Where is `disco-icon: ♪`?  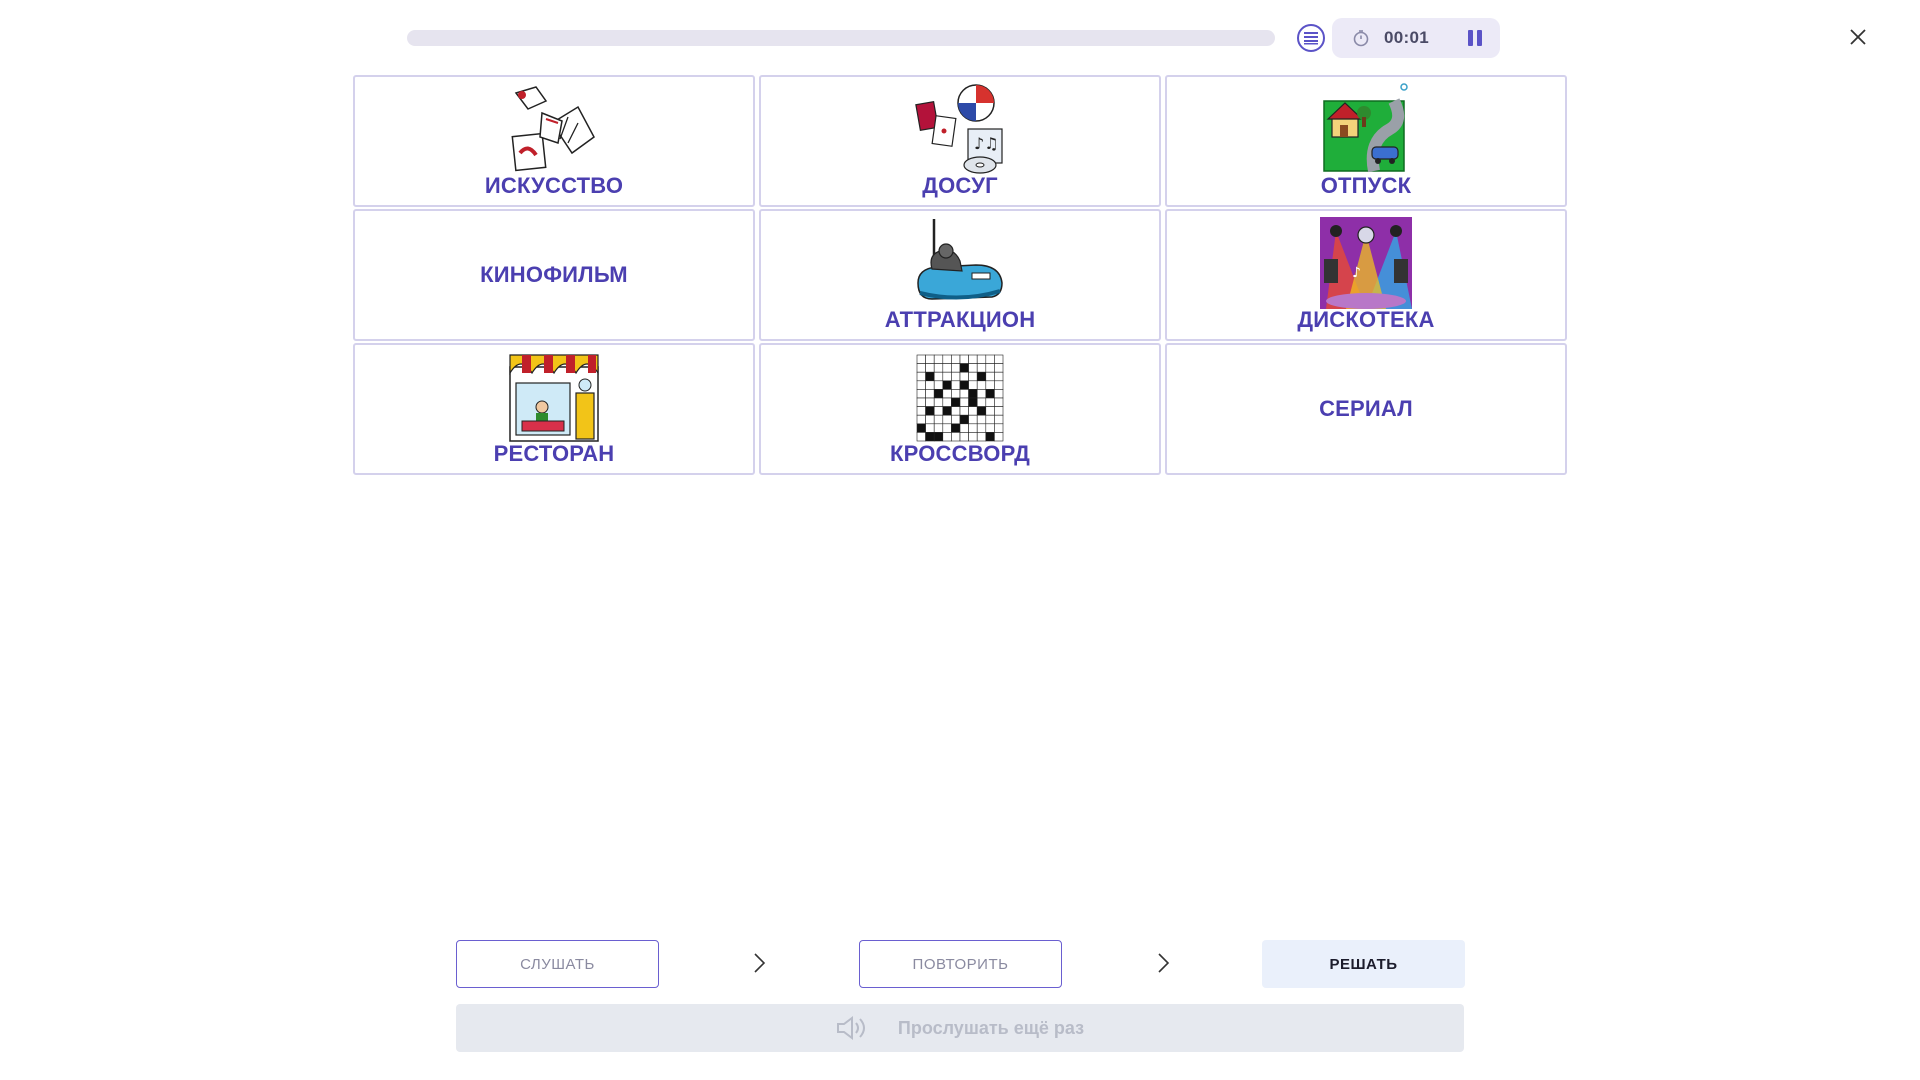
disco-icon: ♪ is located at coordinates (1366, 263).